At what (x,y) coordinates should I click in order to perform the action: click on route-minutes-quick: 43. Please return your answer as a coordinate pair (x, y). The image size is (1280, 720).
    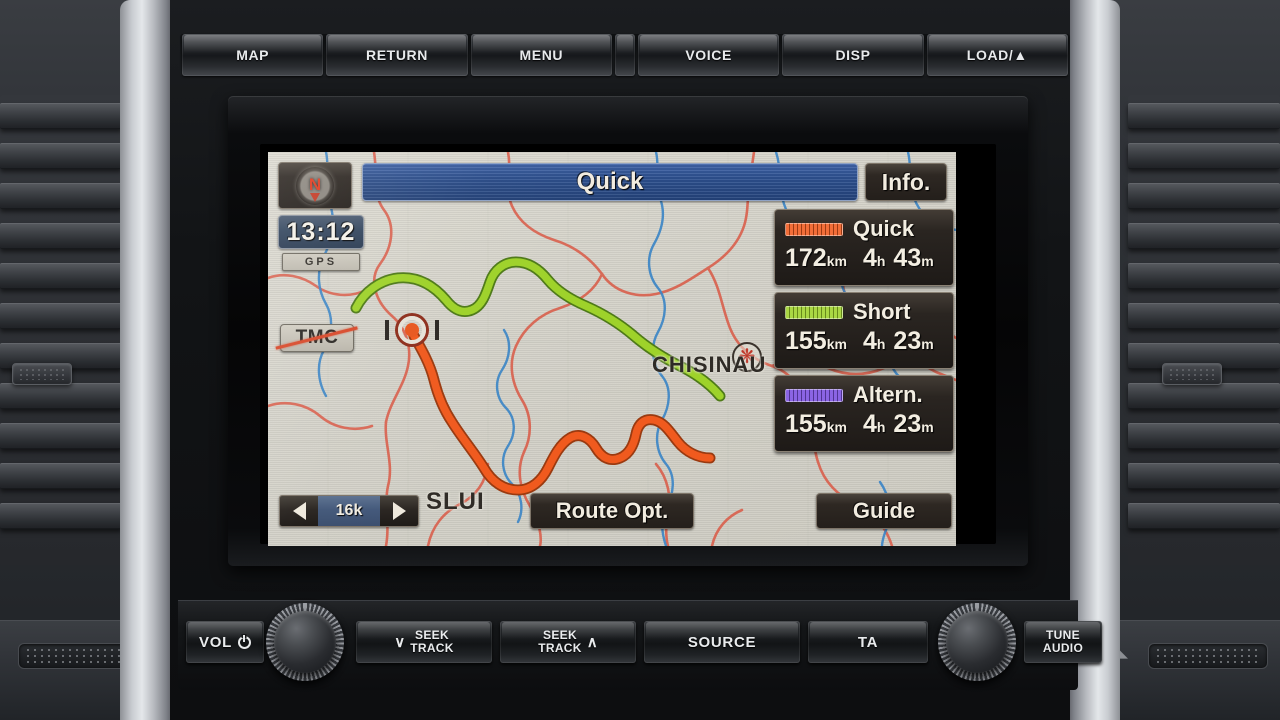
    Looking at the image, I should click on (907, 258).